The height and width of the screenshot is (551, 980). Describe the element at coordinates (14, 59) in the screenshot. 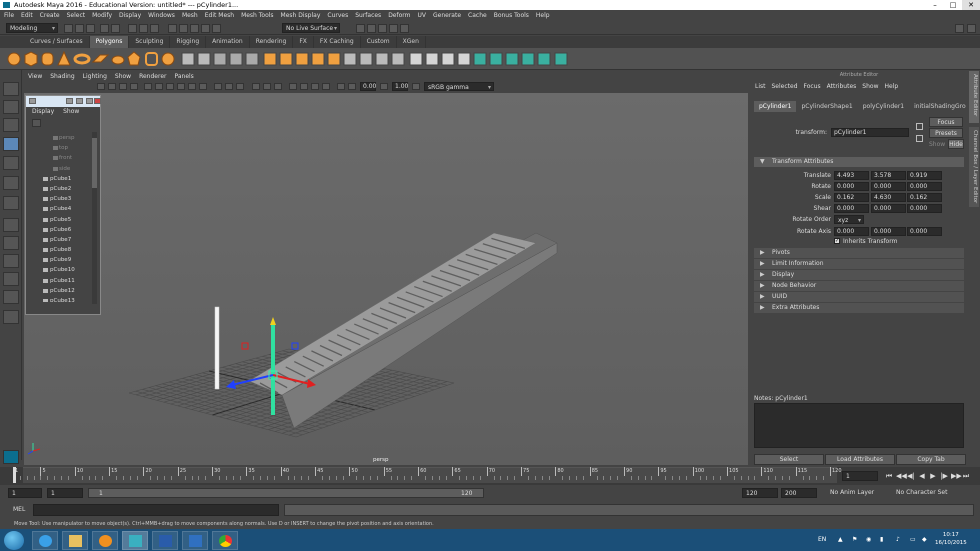

I see `poly-sphere-icon` at that location.